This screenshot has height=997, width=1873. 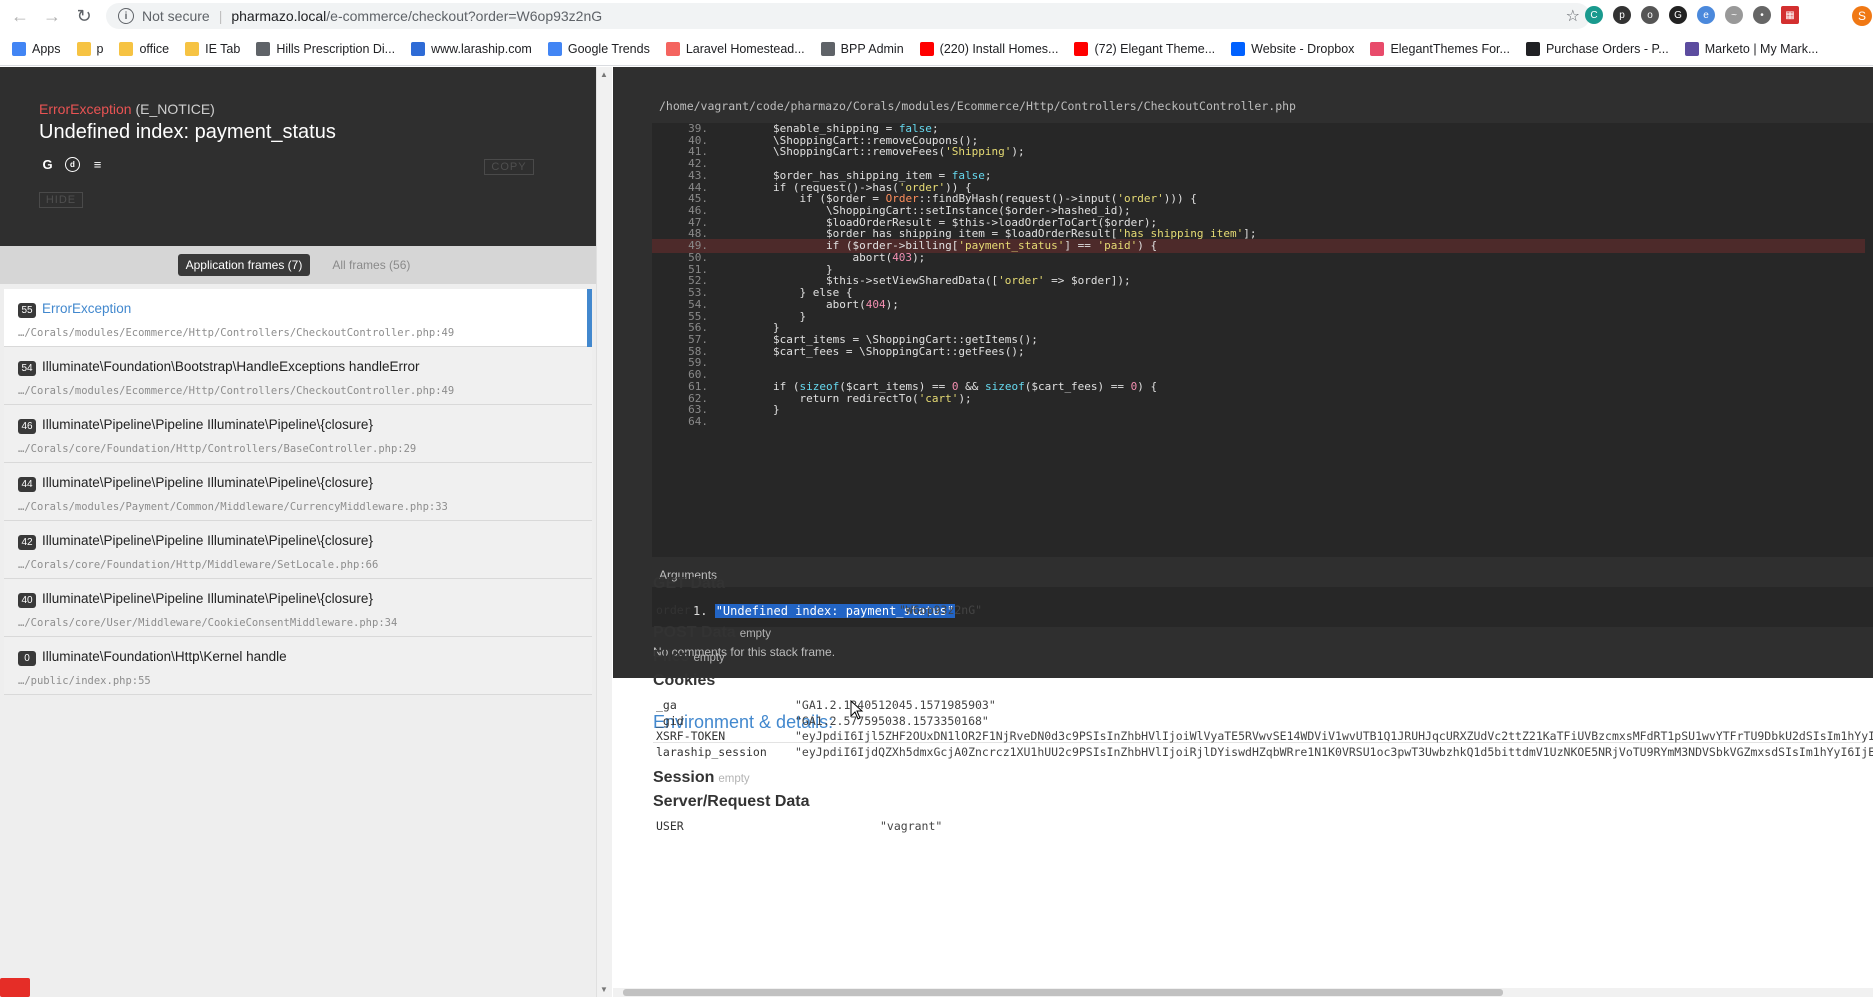 What do you see at coordinates (244, 265) in the screenshot?
I see `tab-application-frames: Application frames (7)` at bounding box center [244, 265].